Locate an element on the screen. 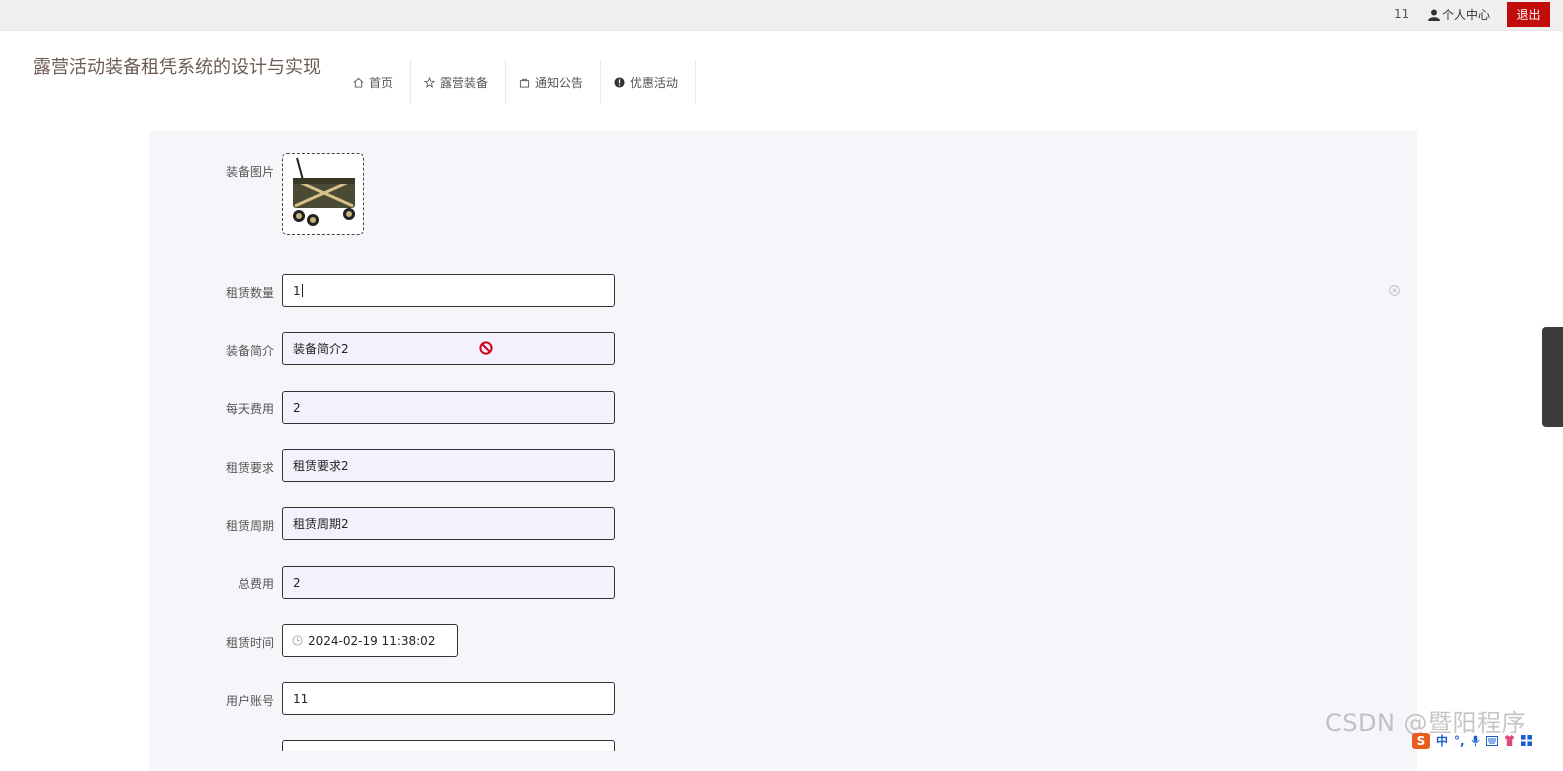 The height and width of the screenshot is (771, 1563). intro-value: 装备简介2 is located at coordinates (321, 349).